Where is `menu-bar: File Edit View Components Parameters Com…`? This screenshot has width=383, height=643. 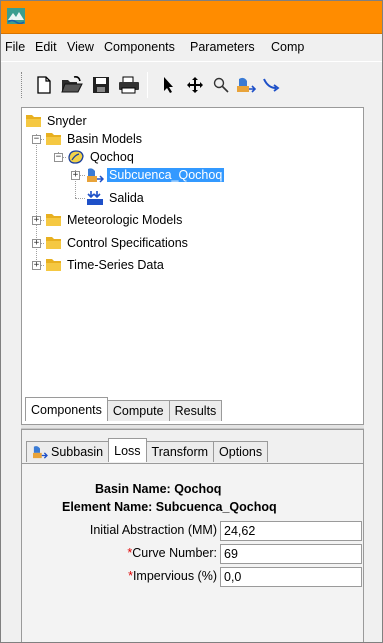 menu-bar: File Edit View Components Parameters Com… is located at coordinates (191, 47).